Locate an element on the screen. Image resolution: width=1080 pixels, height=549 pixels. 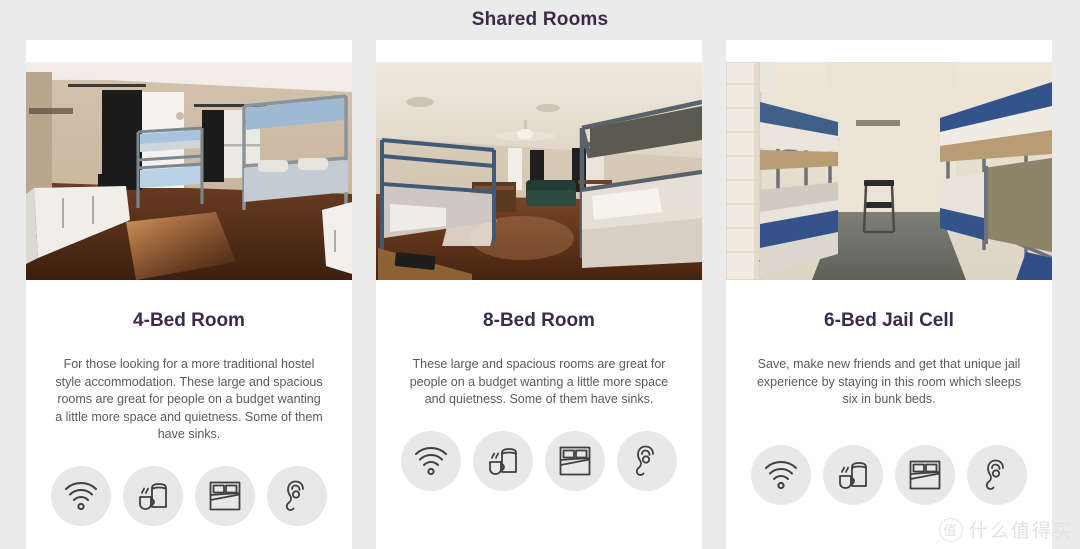
watermark: 值 什么值得买 is located at coordinates (1006, 529).